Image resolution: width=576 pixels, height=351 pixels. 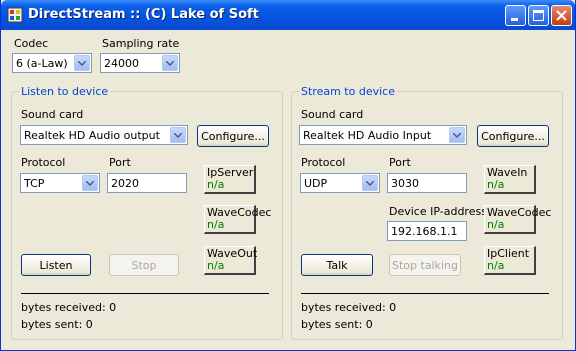 I want to click on stream-protocol-value: UDP, so click(x=316, y=183).